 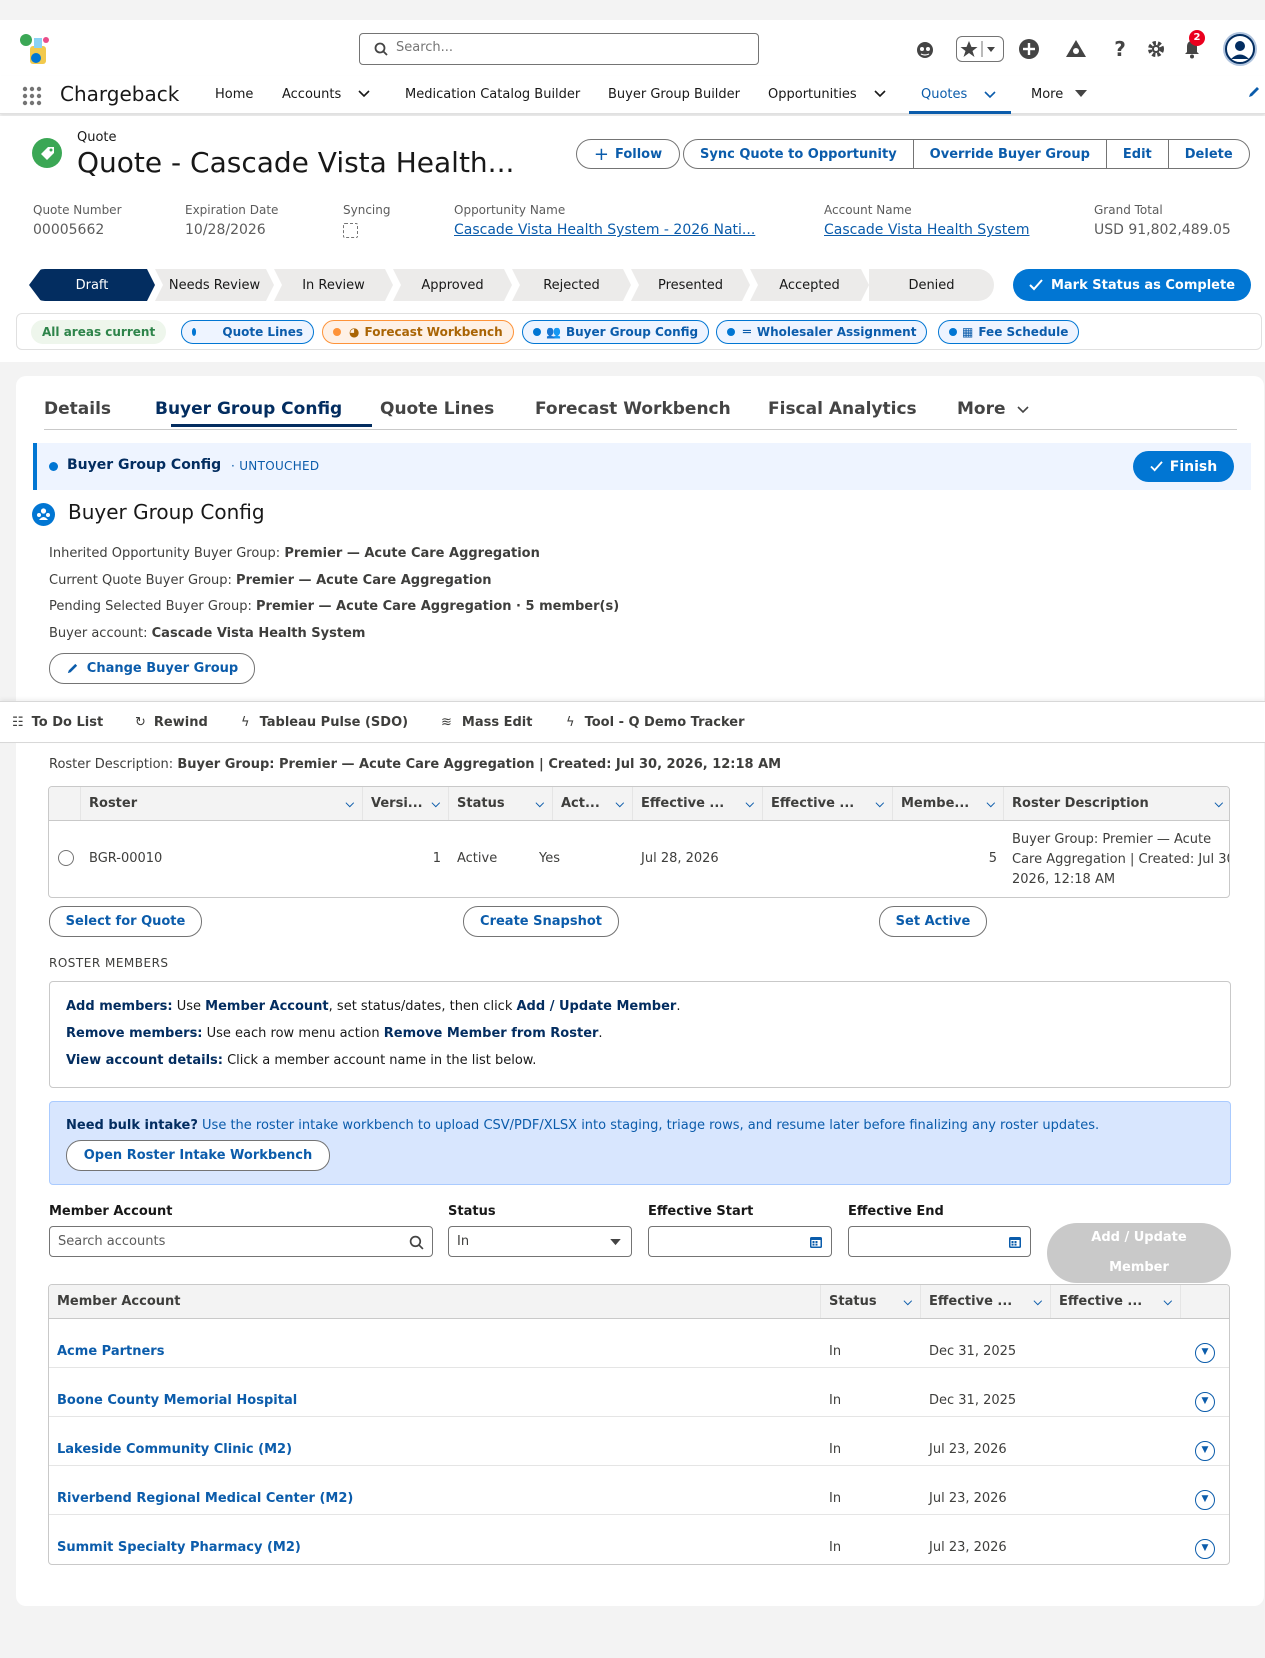 What do you see at coordinates (1240, 49) in the screenshot?
I see `user-avatar` at bounding box center [1240, 49].